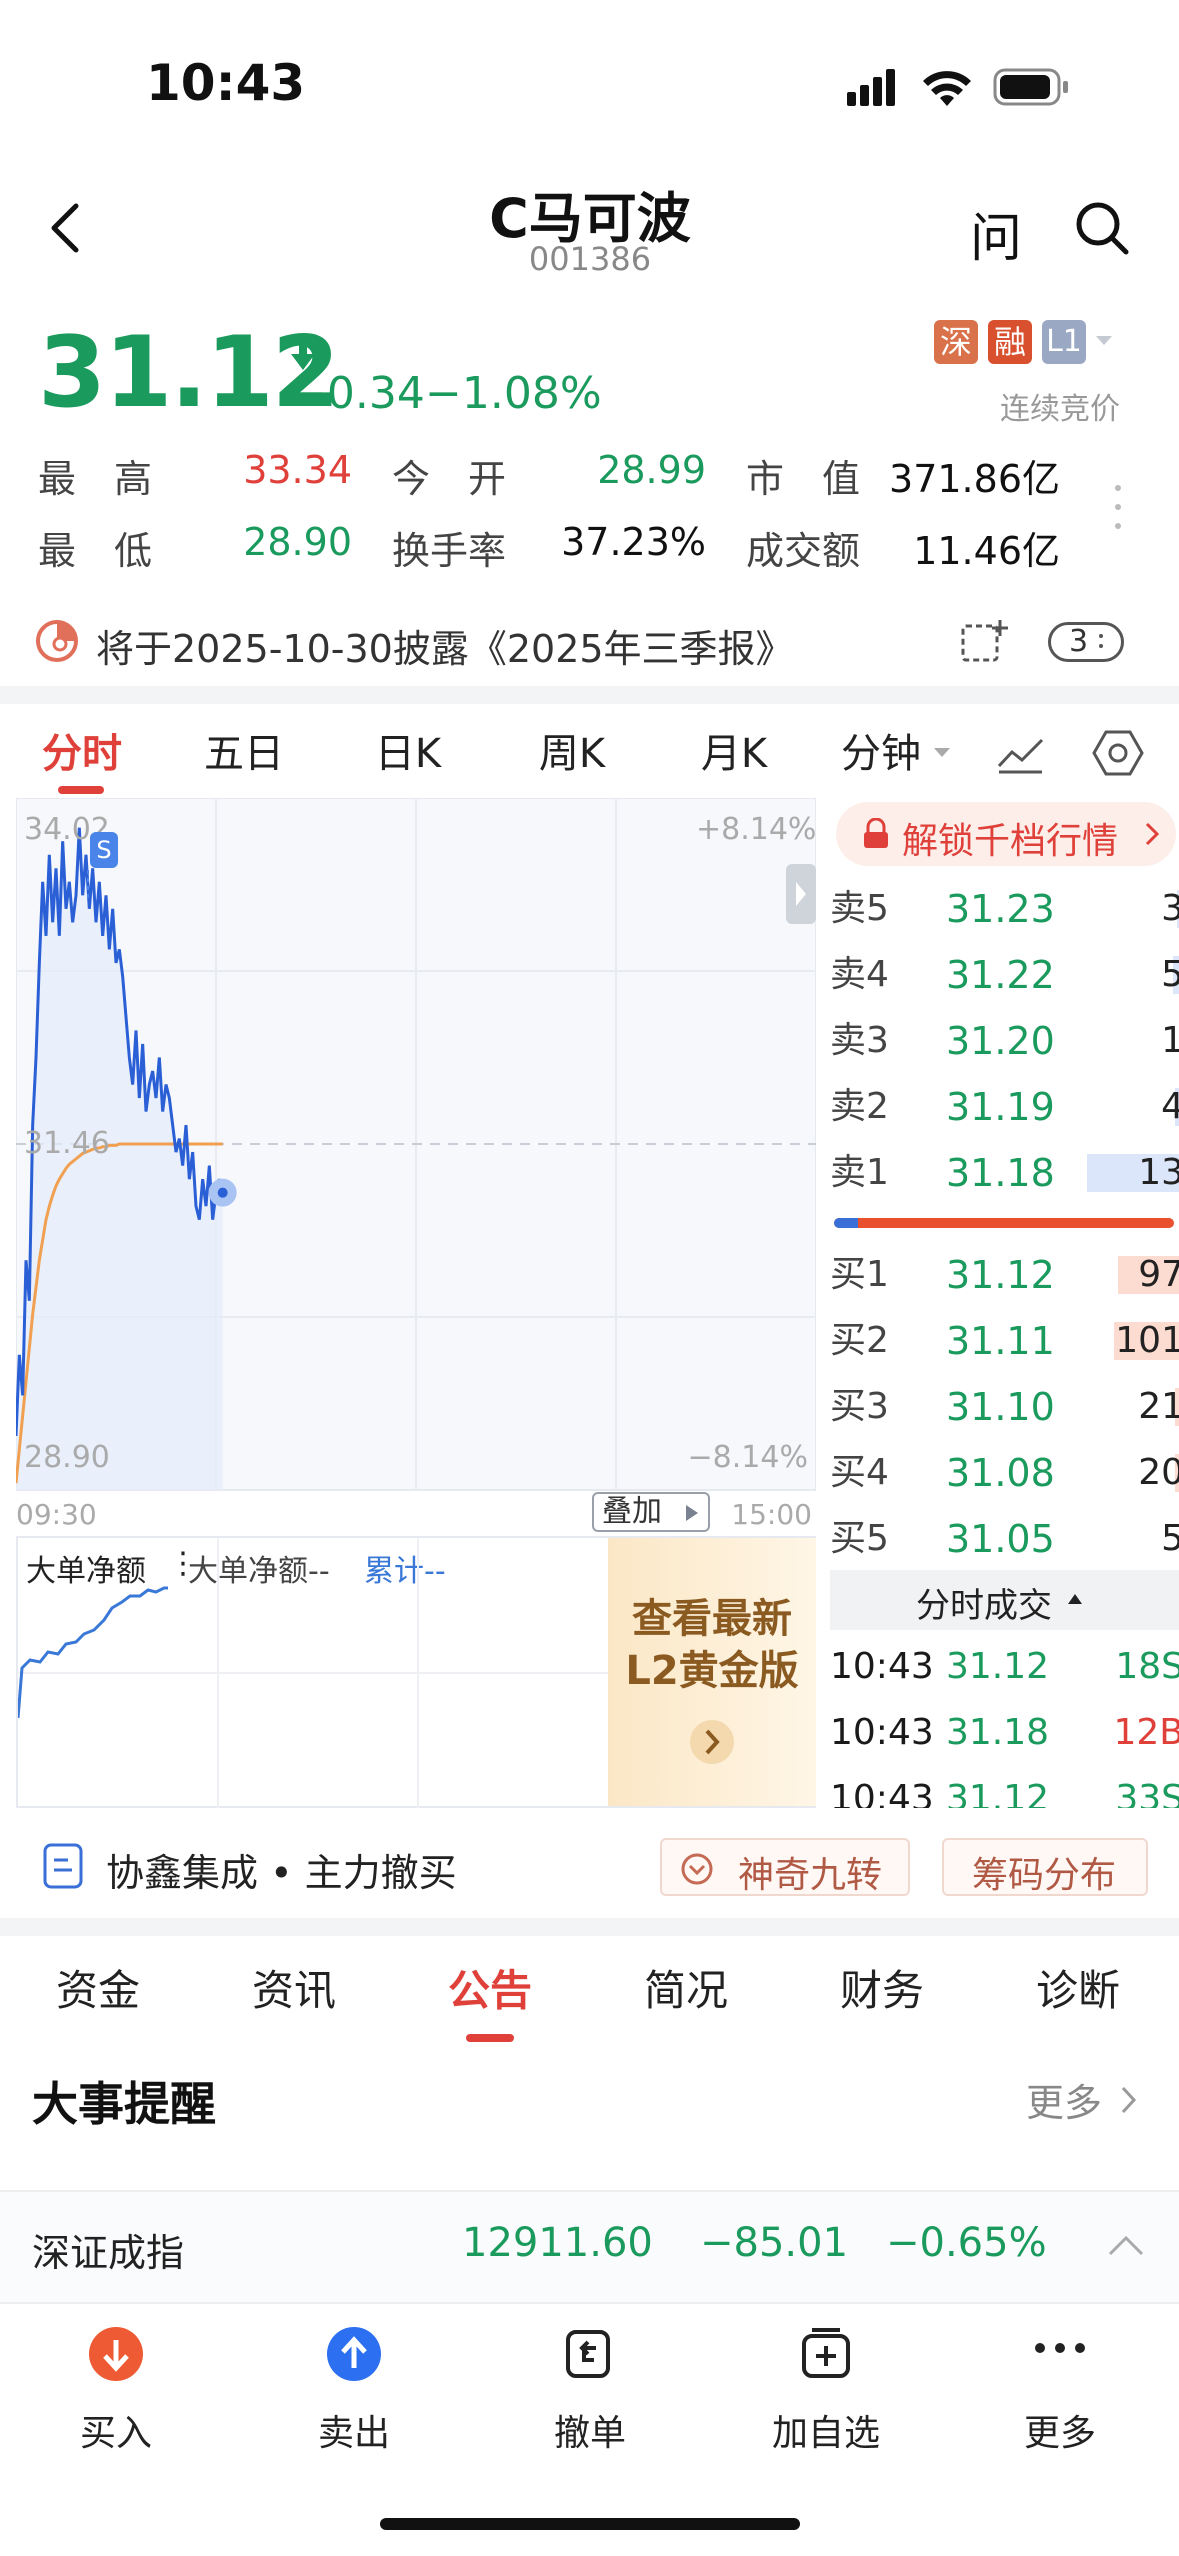 The height and width of the screenshot is (2556, 1179). I want to click on ask-level: 卖1 31.18 13, so click(1004, 1173).